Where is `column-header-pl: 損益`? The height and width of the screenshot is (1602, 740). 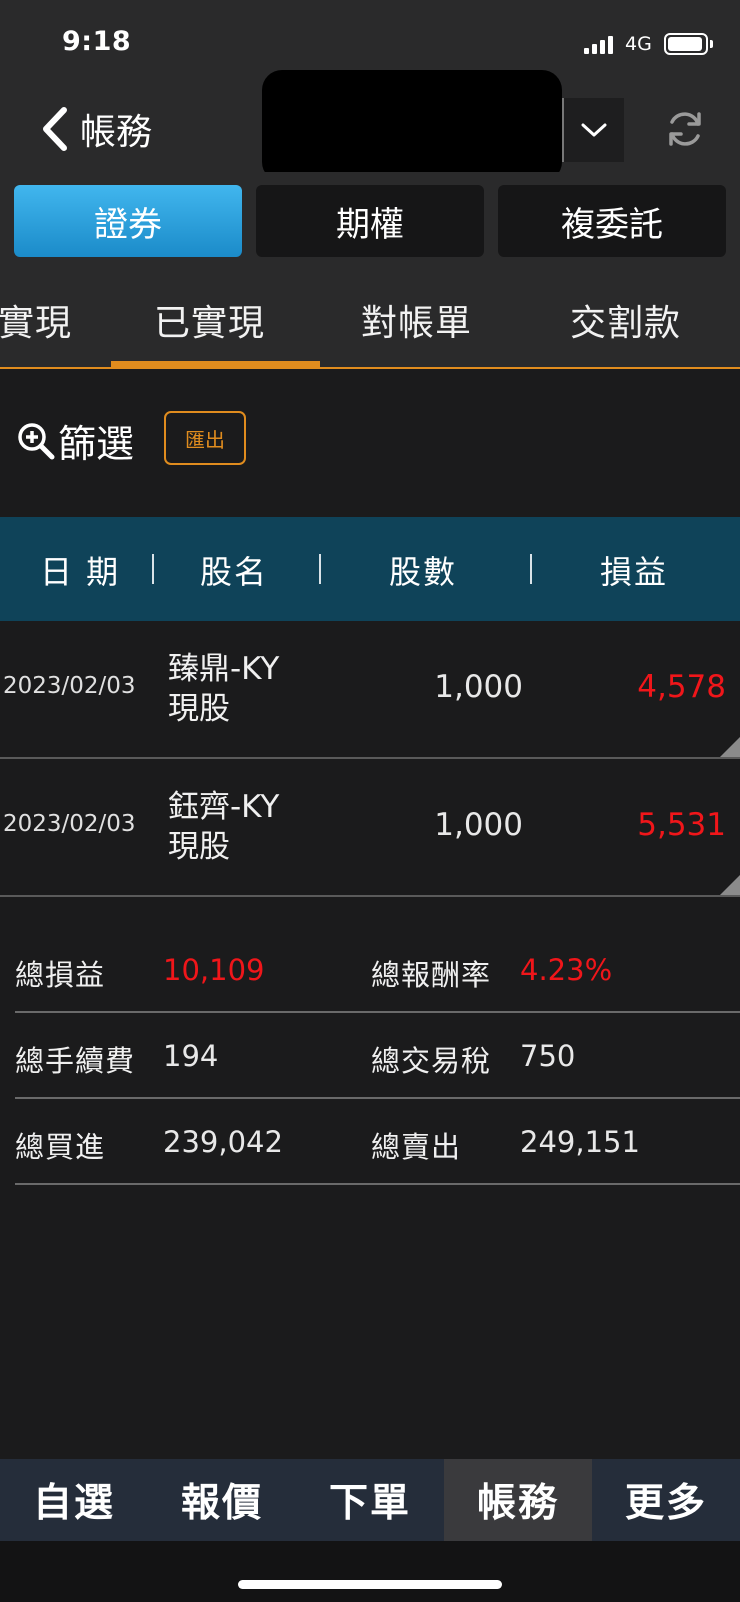
column-header-pl: 損益 is located at coordinates (634, 572).